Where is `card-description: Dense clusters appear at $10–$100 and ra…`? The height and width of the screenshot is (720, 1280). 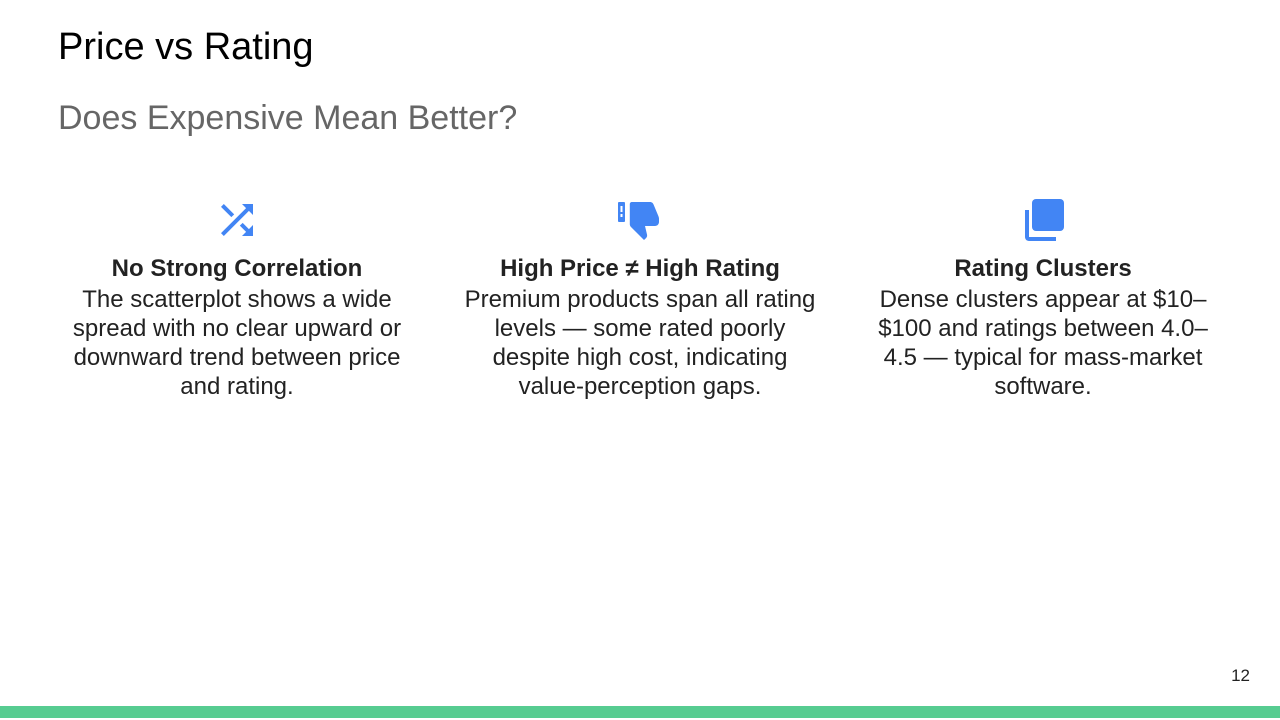
card-description: Dense clusters appear at $10–$100 and ra… is located at coordinates (1043, 343).